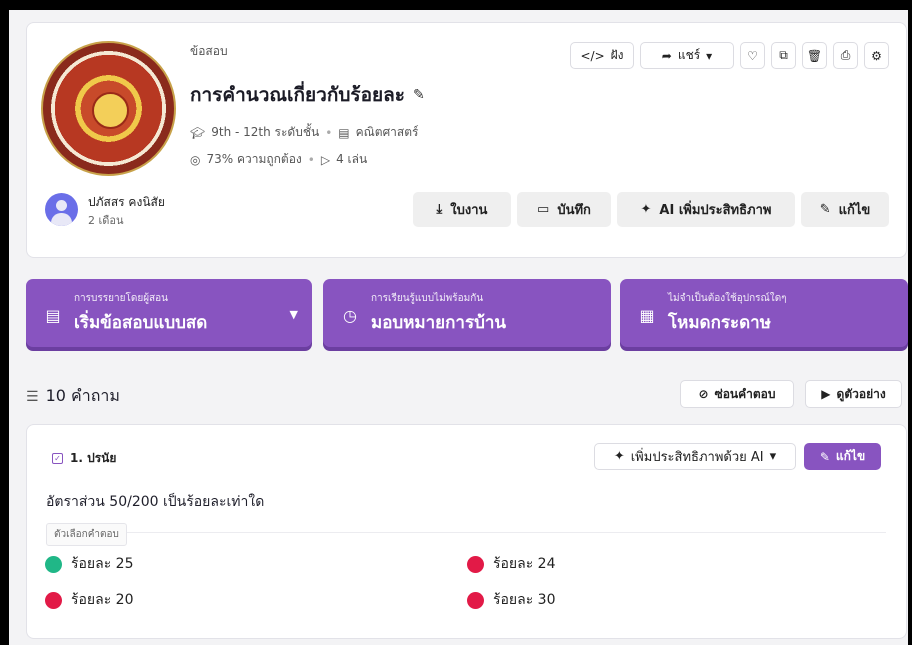 The image size is (912, 645). Describe the element at coordinates (141, 323) in the screenshot. I see `mode-title: เริ่มข้อสอบแบบสด` at that location.